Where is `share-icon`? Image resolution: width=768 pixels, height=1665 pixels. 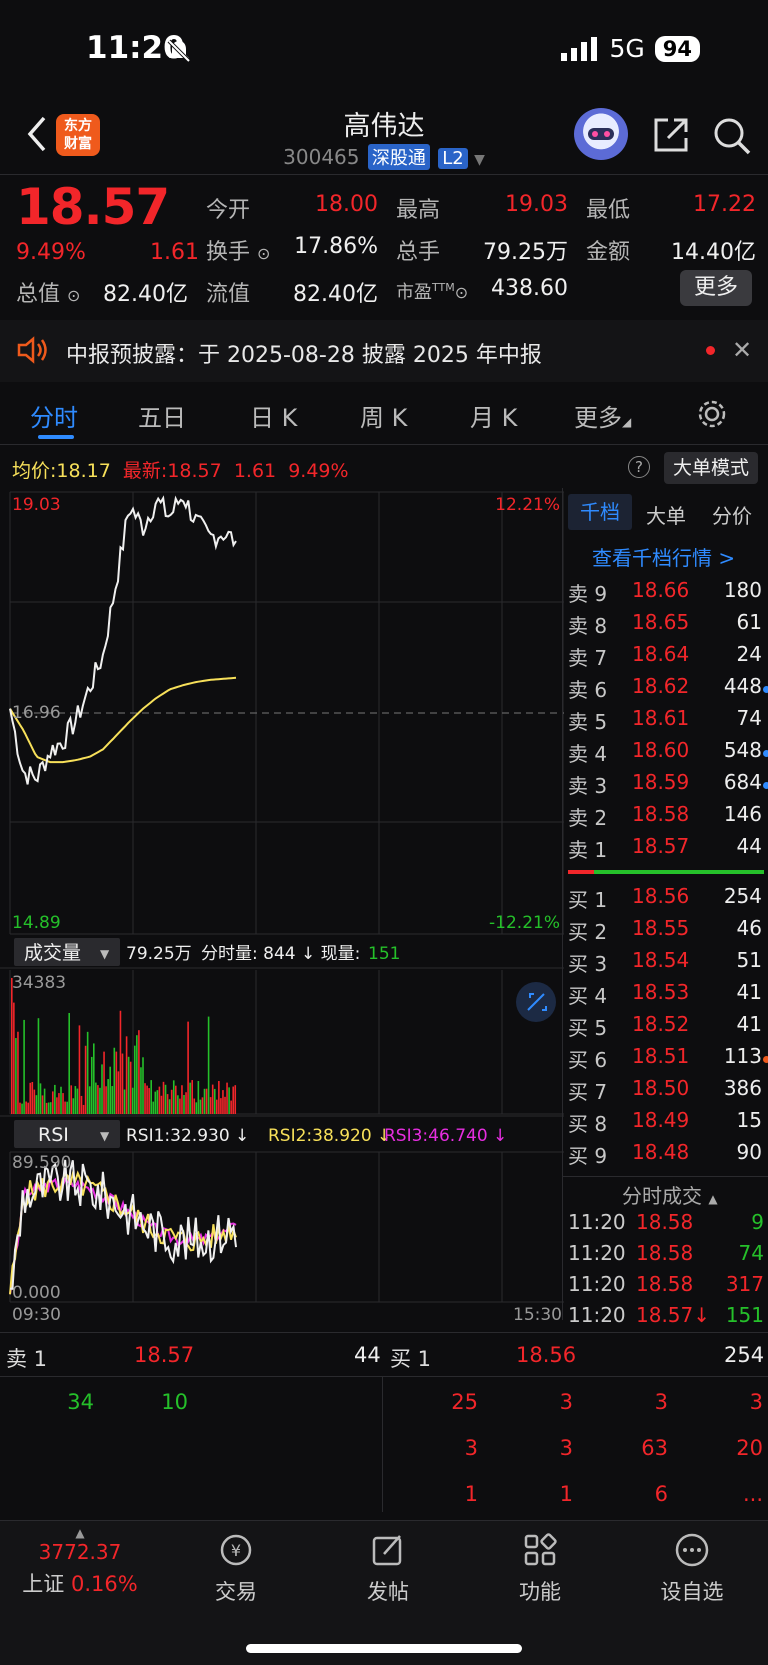
share-icon is located at coordinates (671, 135).